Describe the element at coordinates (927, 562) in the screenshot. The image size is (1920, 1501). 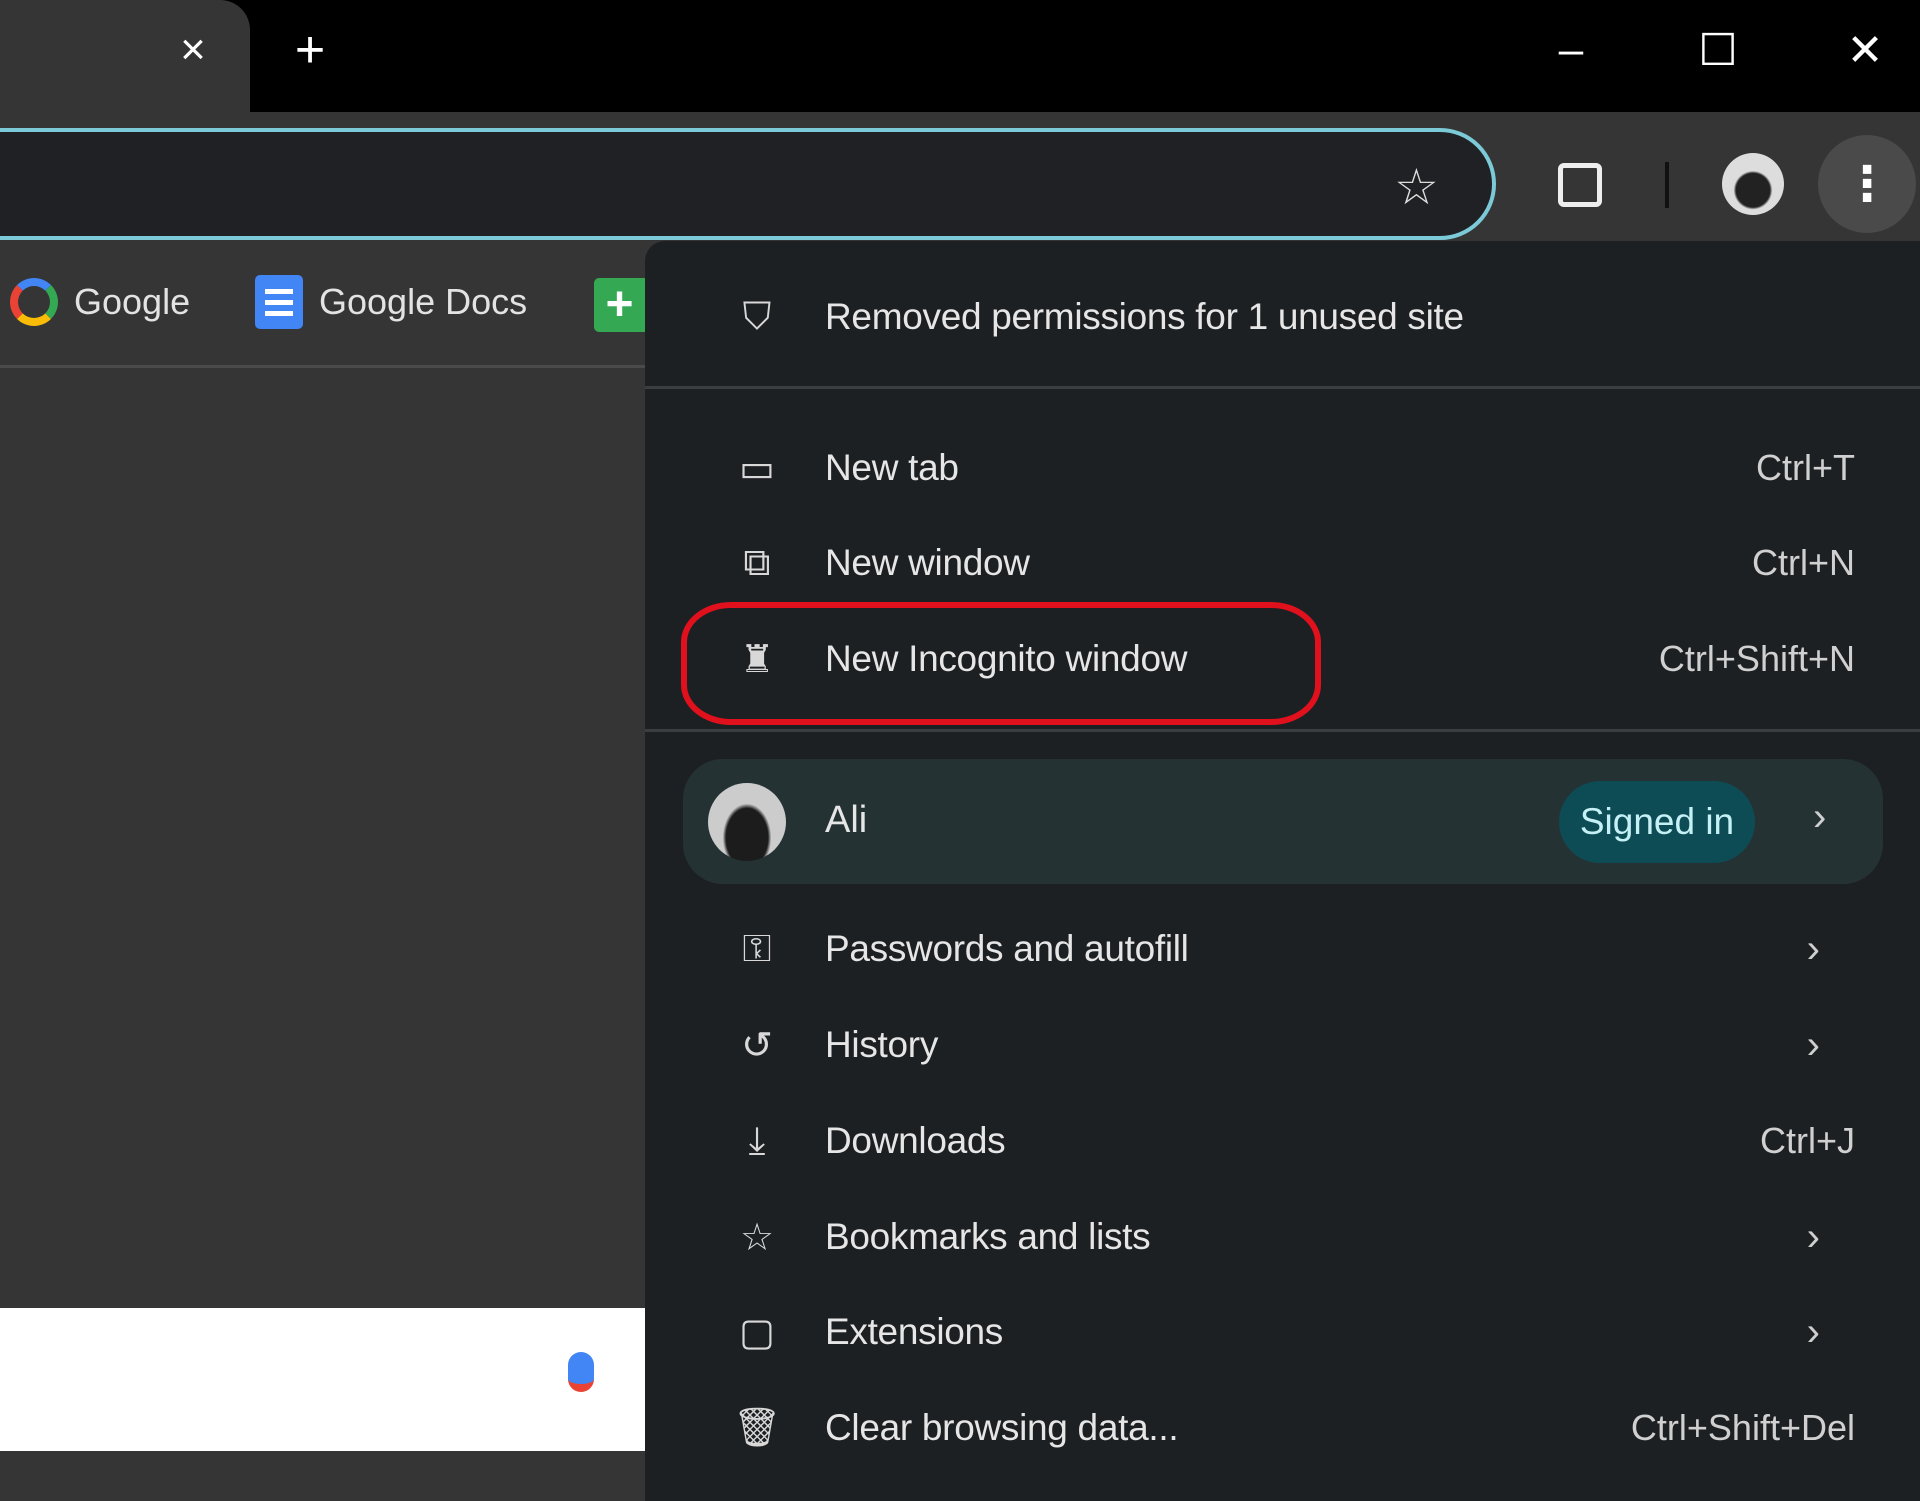
I see `item-label: New window` at that location.